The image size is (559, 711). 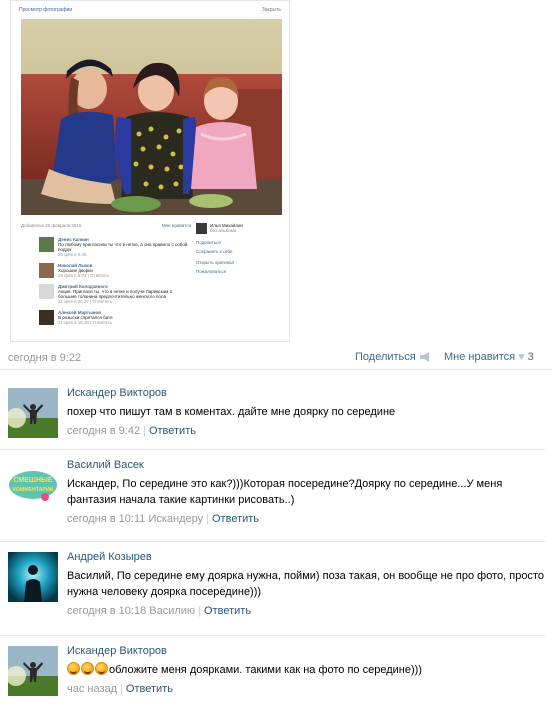 I want to click on comment-author: Василий Васек, so click(x=306, y=465).